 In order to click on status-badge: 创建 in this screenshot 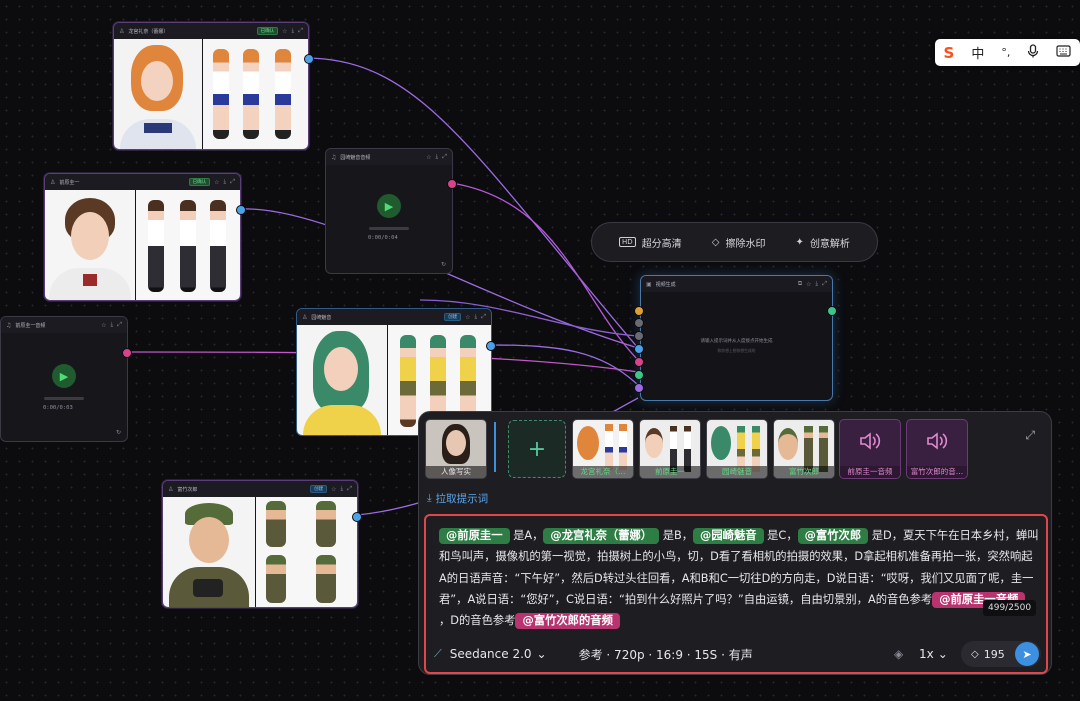, I will do `click(319, 489)`.